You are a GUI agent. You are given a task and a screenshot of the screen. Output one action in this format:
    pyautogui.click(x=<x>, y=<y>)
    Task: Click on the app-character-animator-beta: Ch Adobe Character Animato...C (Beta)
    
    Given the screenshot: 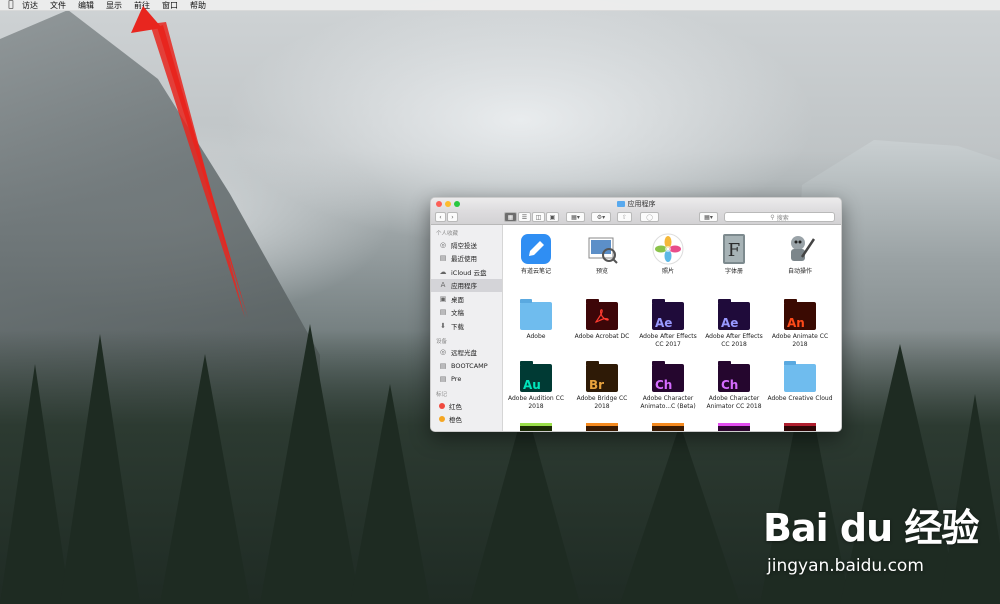 What is the action you would take?
    pyautogui.click(x=668, y=385)
    